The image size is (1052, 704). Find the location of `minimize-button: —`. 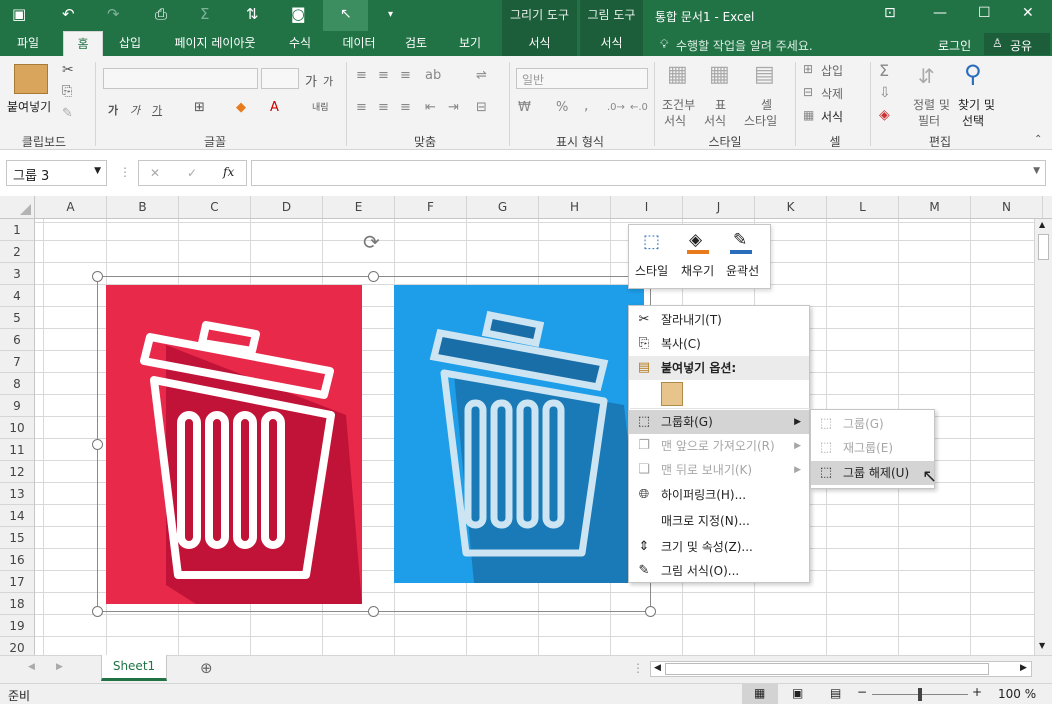

minimize-button: — is located at coordinates (940, 13).